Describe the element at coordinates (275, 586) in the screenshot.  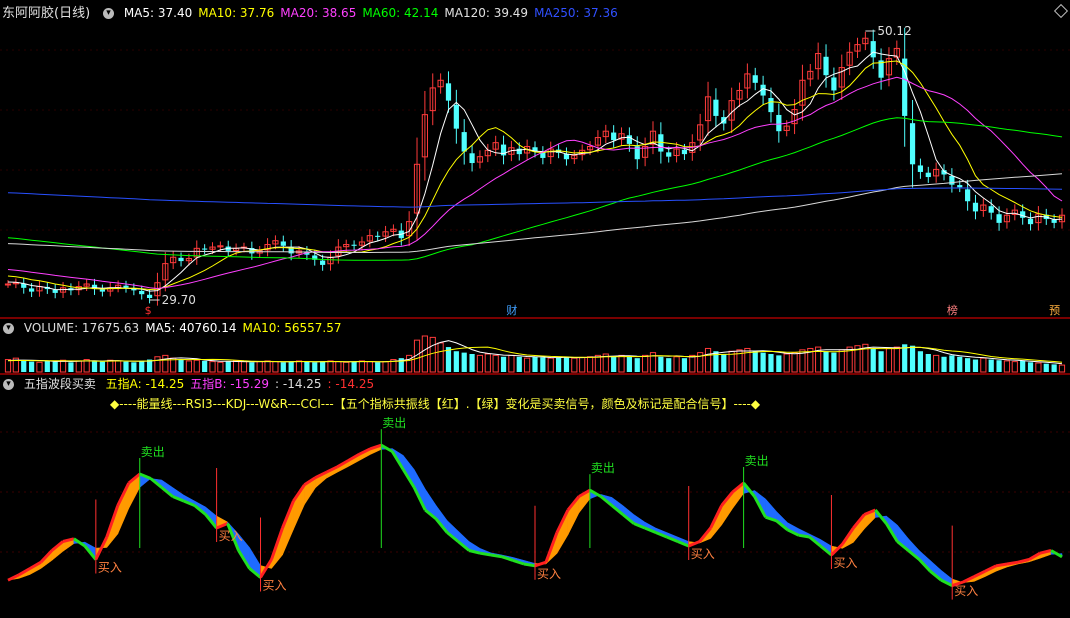
I see `buy-signal-label-2: 买入` at that location.